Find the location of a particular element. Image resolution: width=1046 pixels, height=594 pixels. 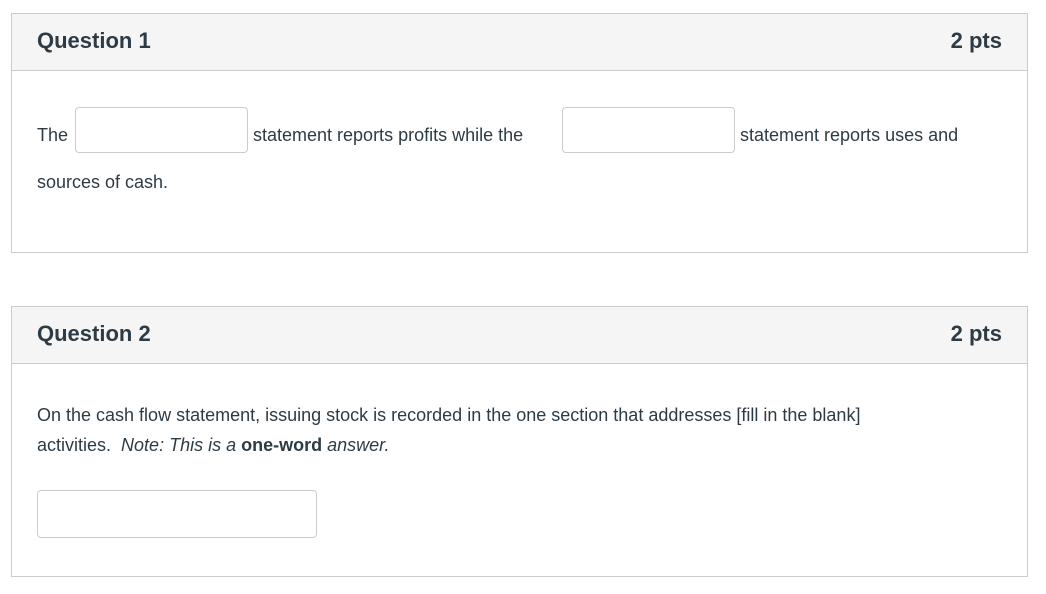

question-2-title: Question 2 is located at coordinates (94, 333).